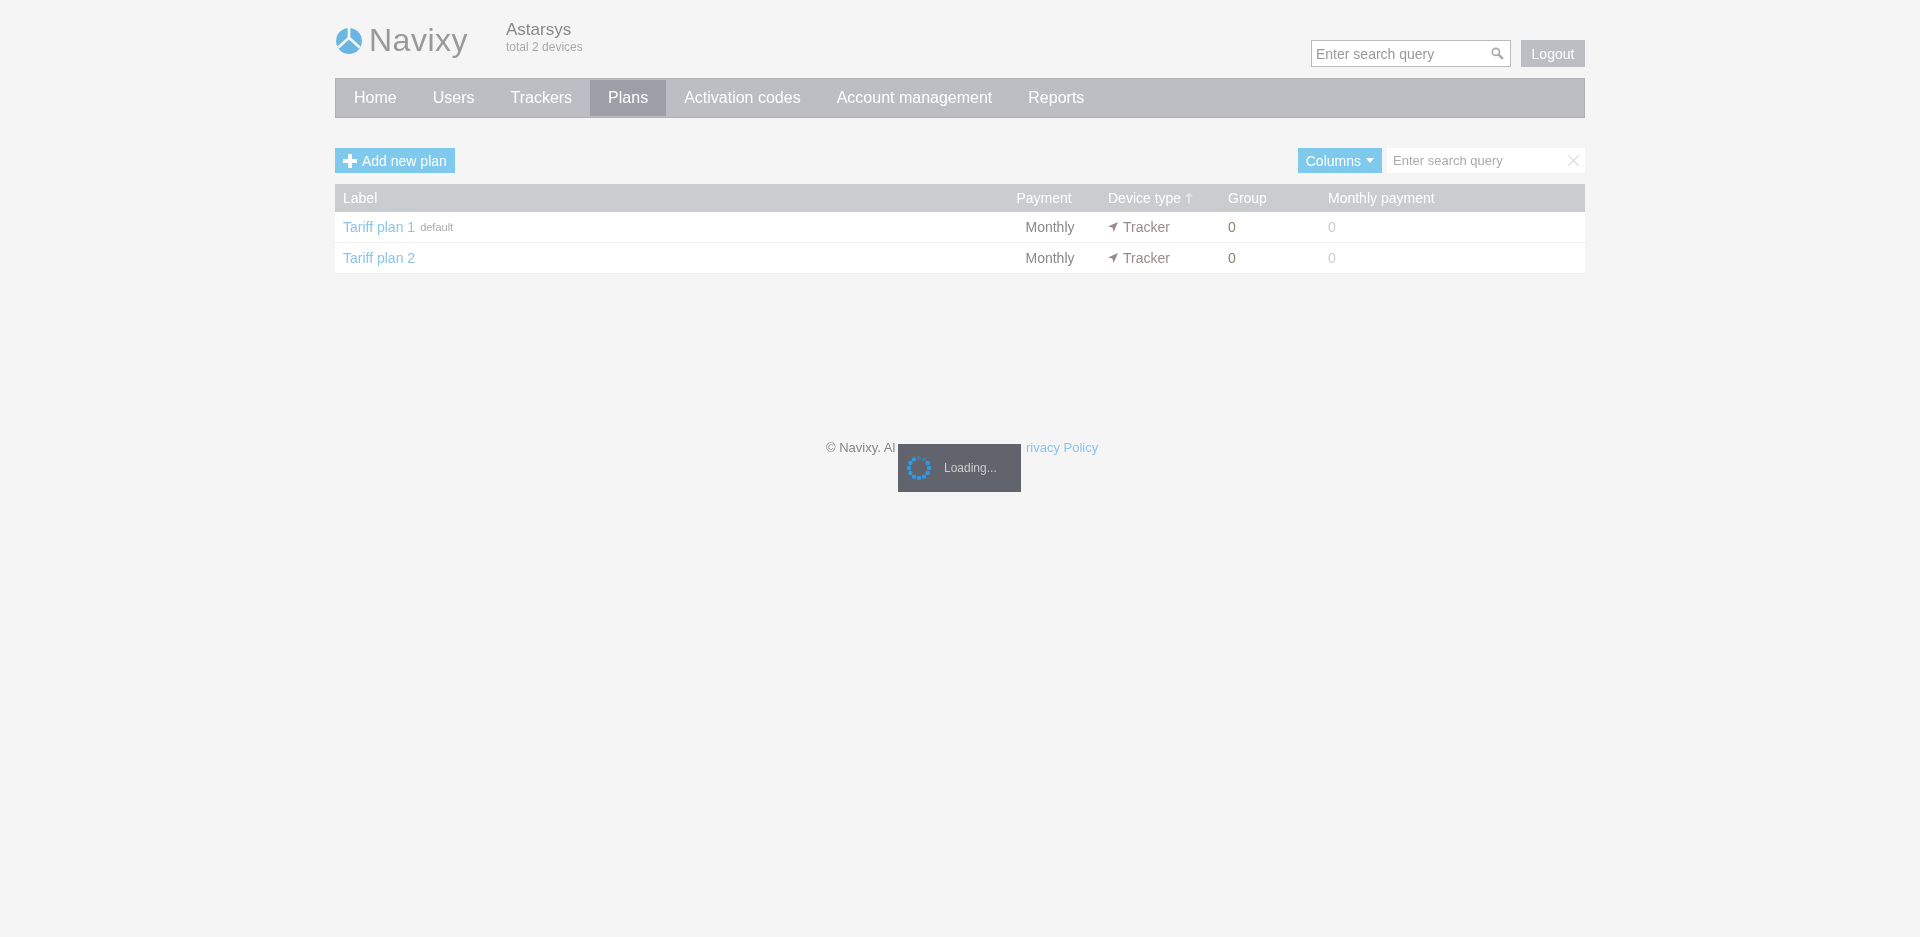  What do you see at coordinates (453, 98) in the screenshot?
I see `nav-tab: Users` at bounding box center [453, 98].